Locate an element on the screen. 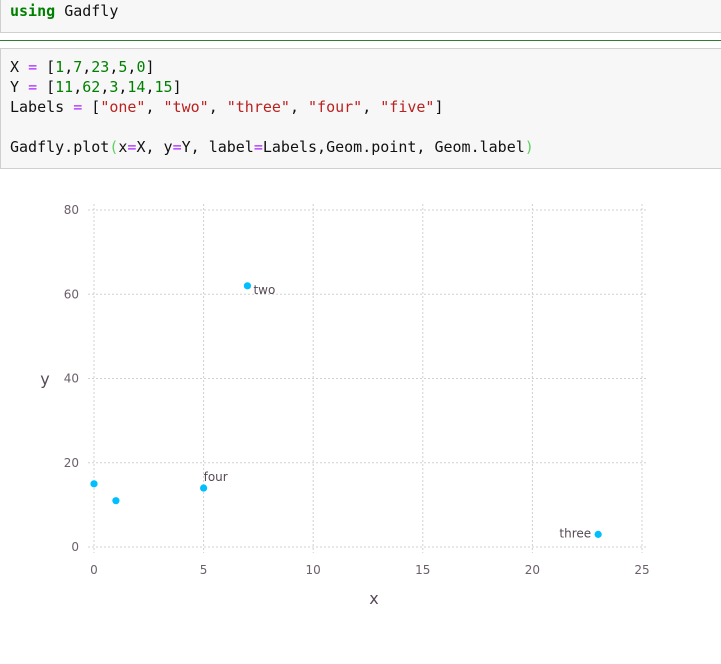 This screenshot has height=664, width=721. arg-value: Y, is located at coordinates (195, 147).